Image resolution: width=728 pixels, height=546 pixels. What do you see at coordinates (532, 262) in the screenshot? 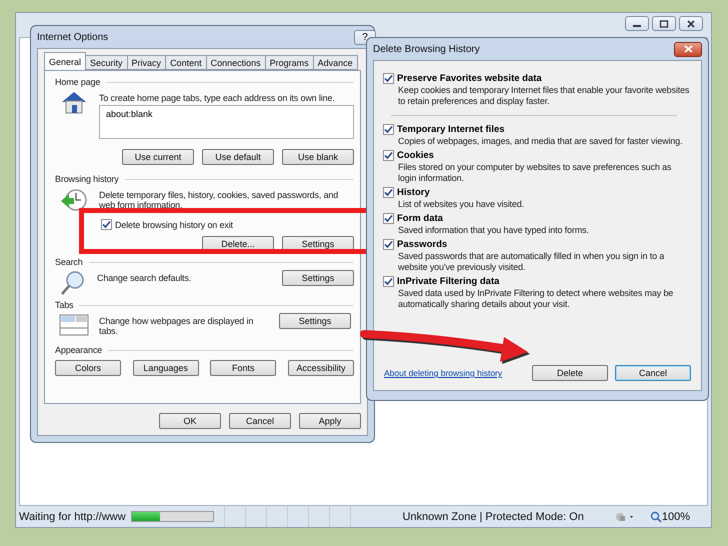
I see `option-description: Saved passwords that are automatically filled in when you sign in to a website you've previously visited.` at bounding box center [532, 262].